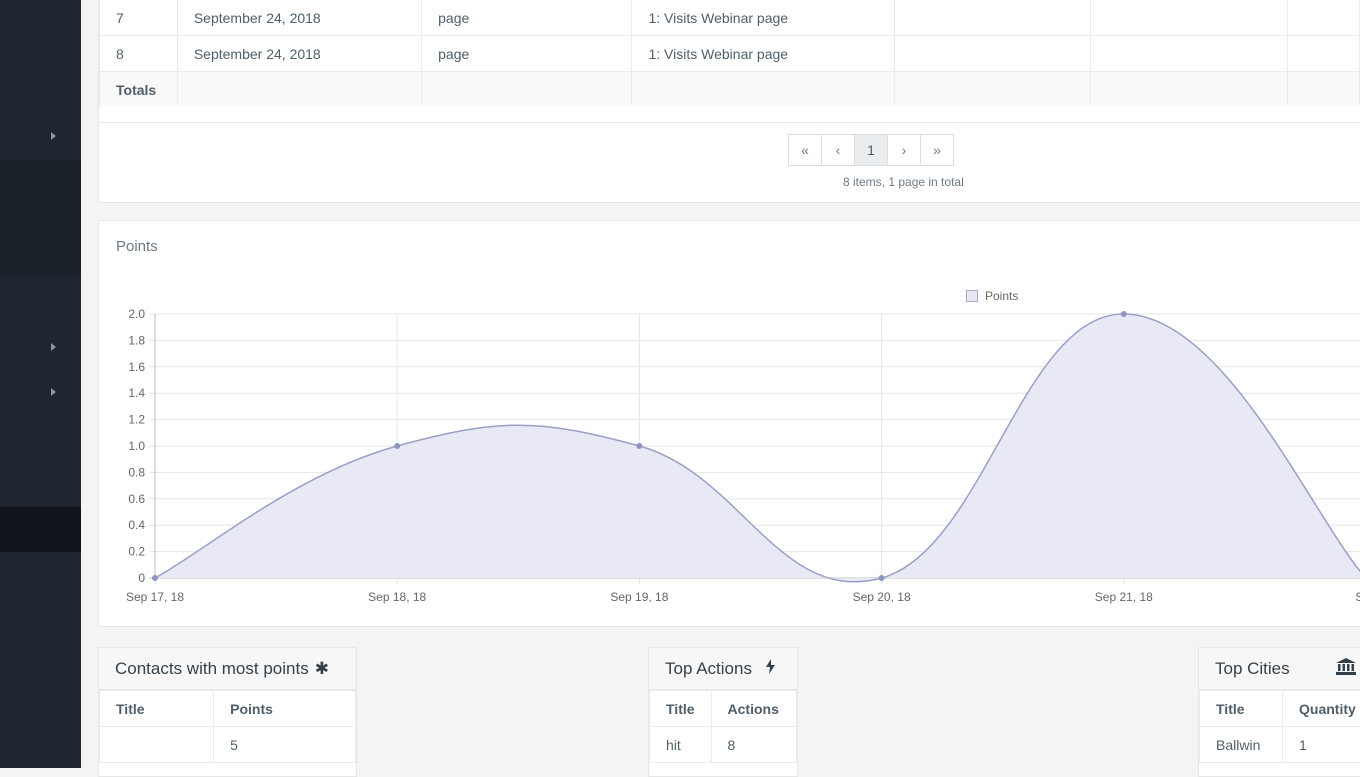 This screenshot has height=777, width=1360. I want to click on y-tick-label: 1.8, so click(136, 340).